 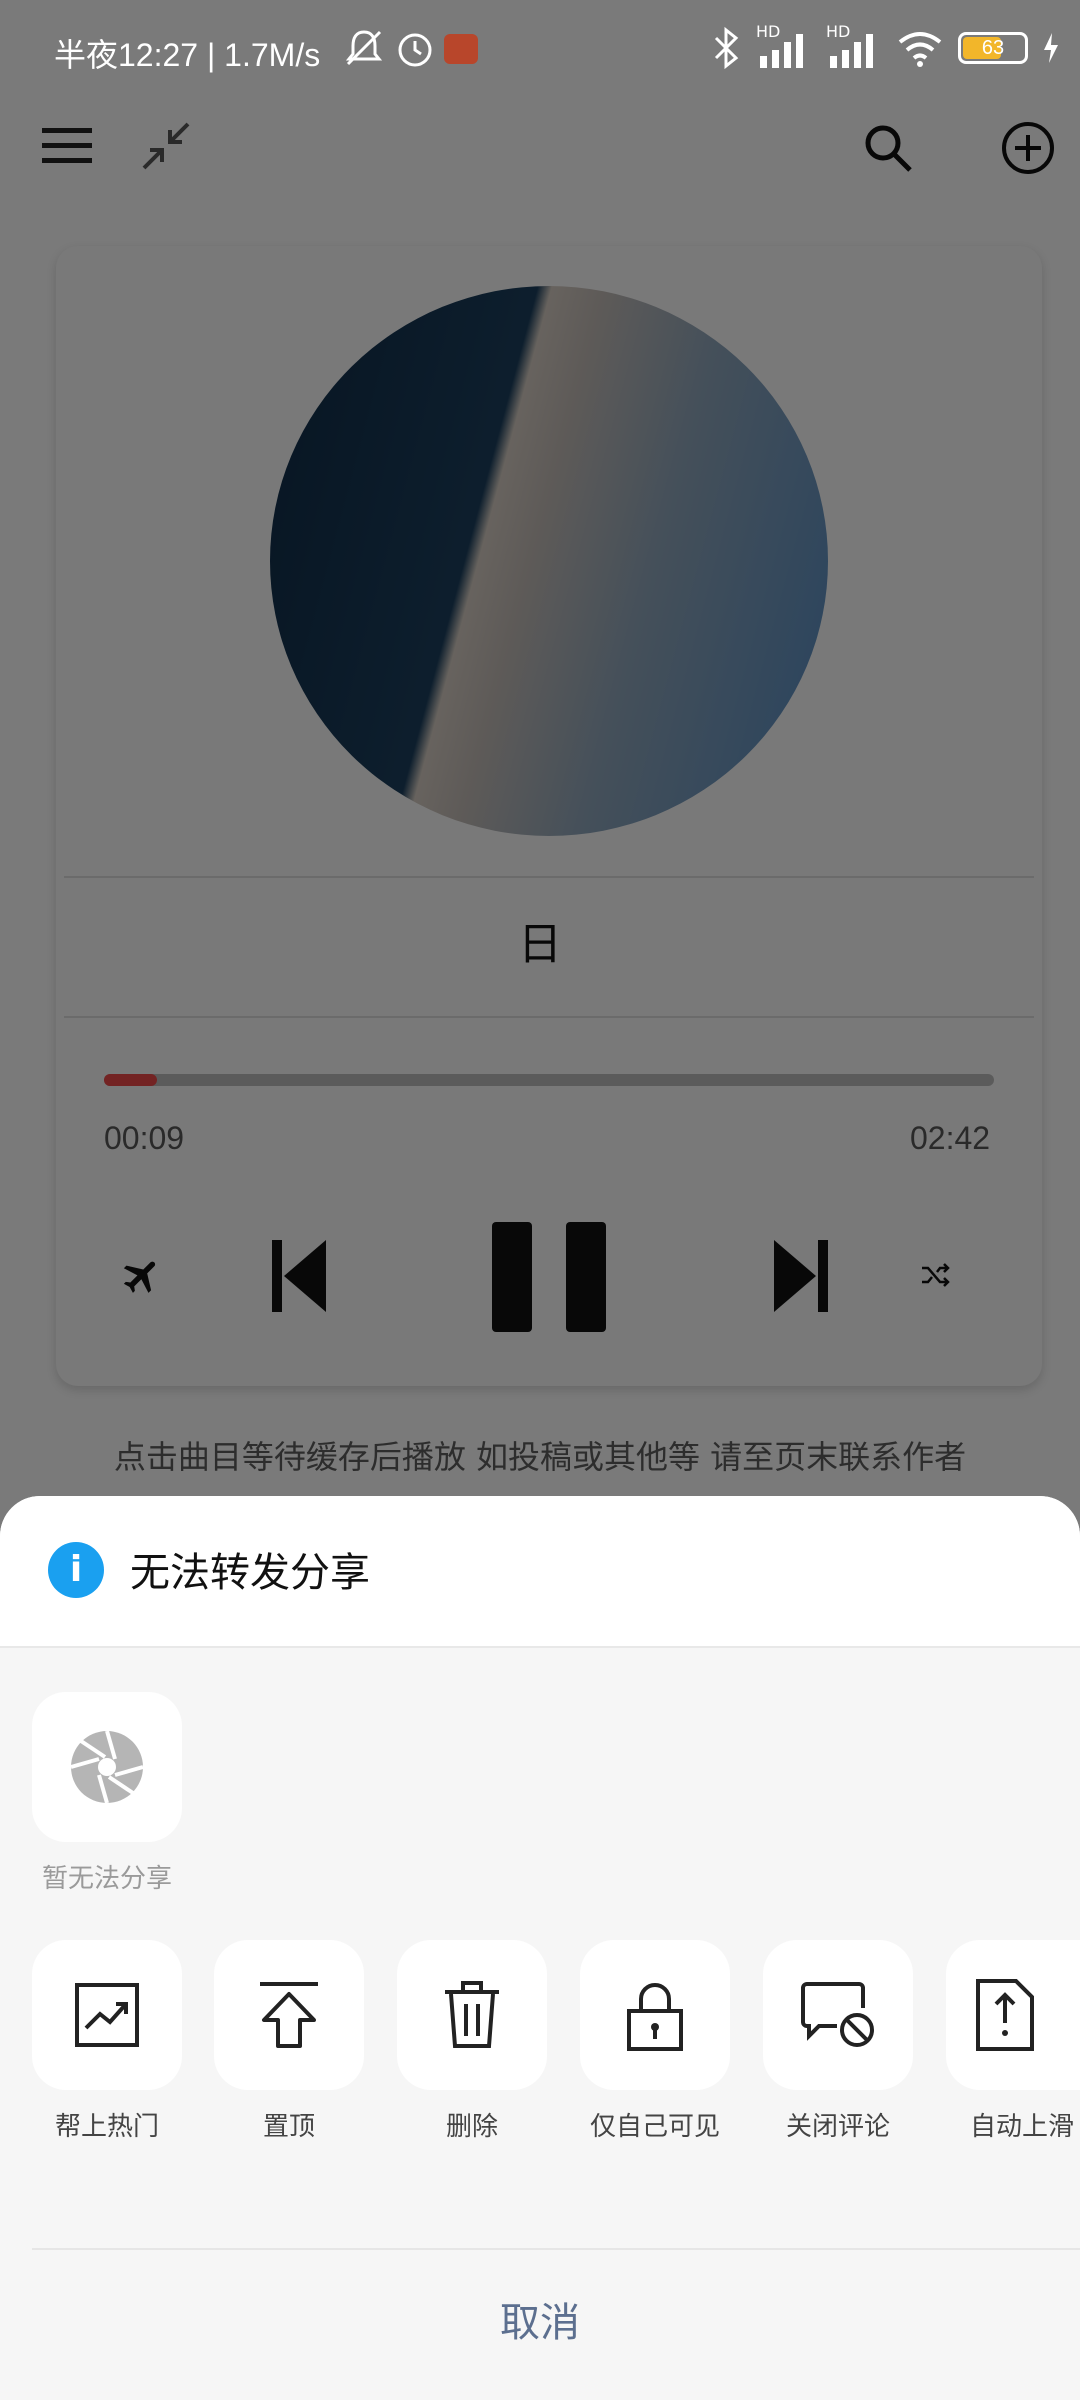 I want to click on action-delete-button, so click(x=472, y=2015).